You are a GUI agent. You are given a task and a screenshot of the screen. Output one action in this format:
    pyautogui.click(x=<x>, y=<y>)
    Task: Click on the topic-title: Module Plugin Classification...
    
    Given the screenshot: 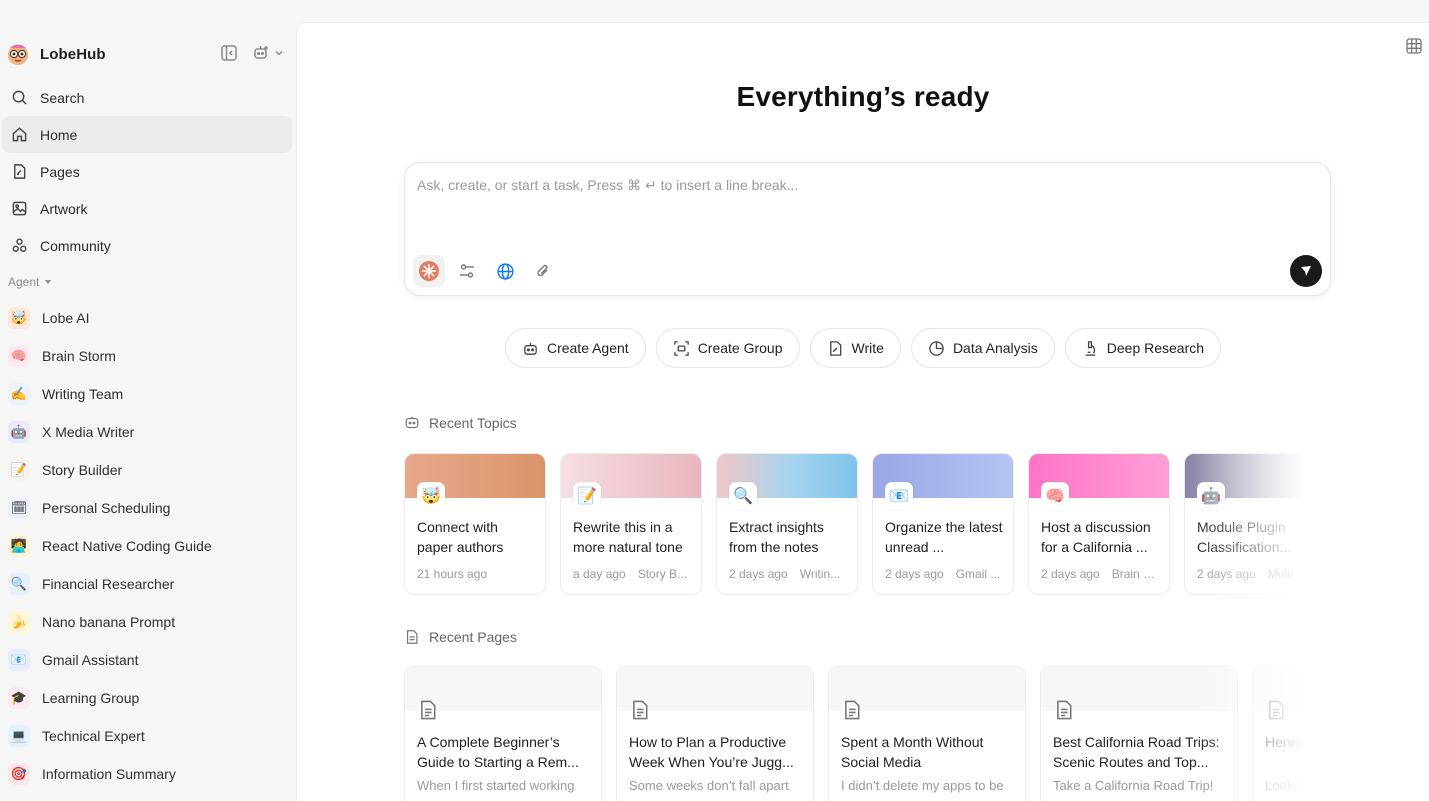 What is the action you would take?
    pyautogui.click(x=1244, y=537)
    